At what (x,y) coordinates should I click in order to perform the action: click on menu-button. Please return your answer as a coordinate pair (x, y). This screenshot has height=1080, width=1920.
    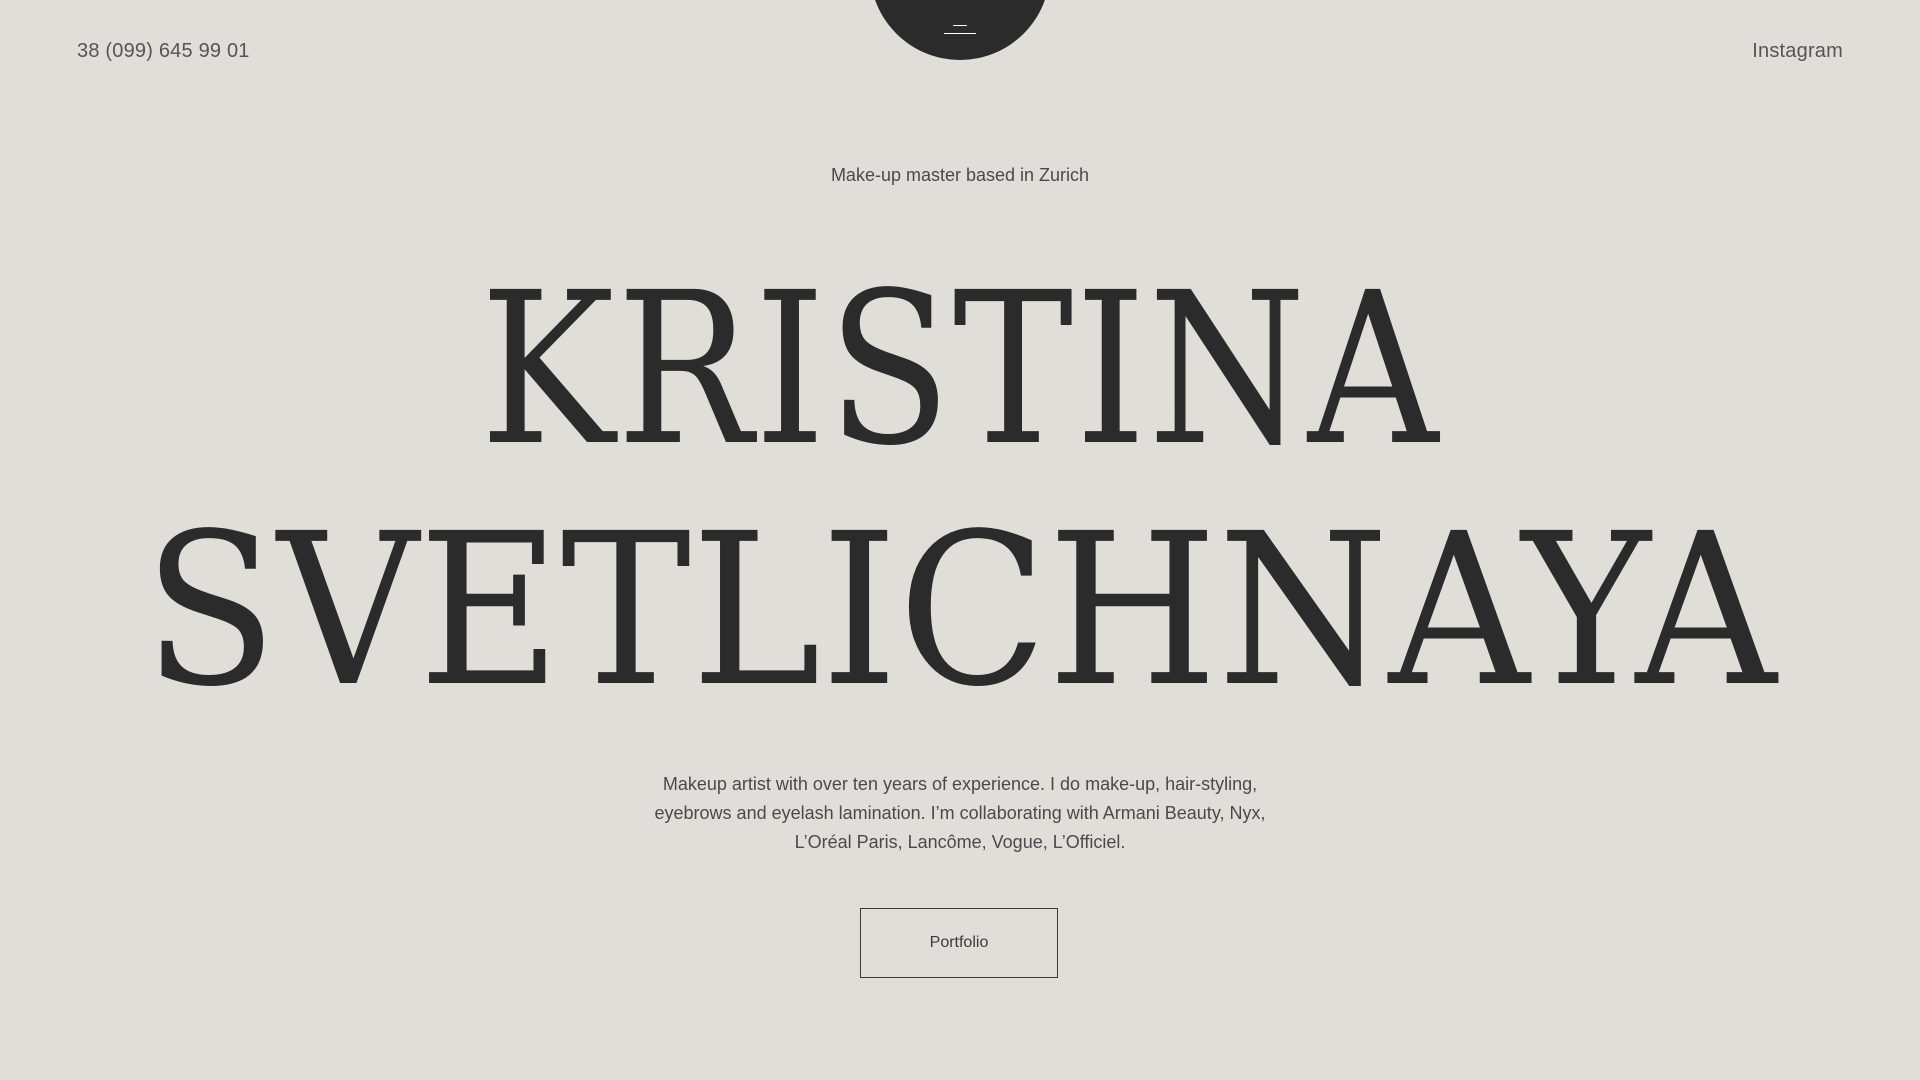
    Looking at the image, I should click on (960, 30).